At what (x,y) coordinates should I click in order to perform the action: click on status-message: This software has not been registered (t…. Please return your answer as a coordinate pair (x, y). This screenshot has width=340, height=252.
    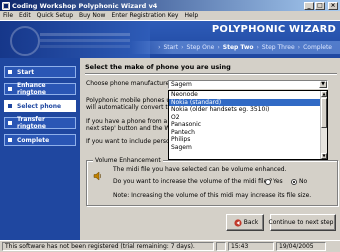
    Looking at the image, I should click on (108, 246).